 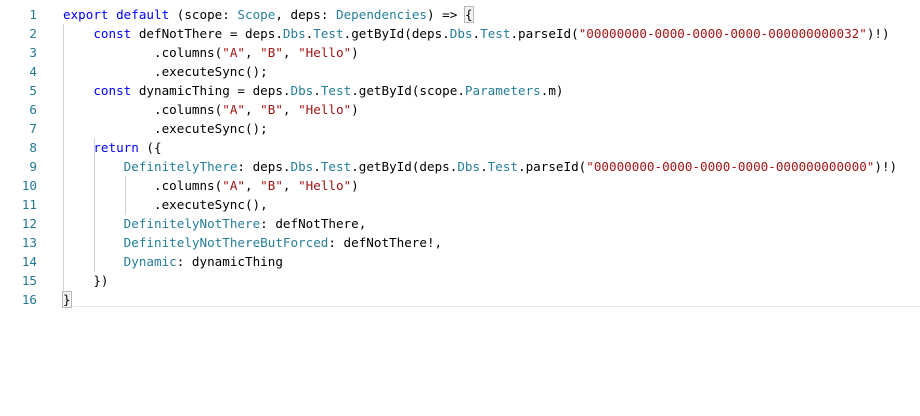 I want to click on code-line: 15 }), so click(x=460, y=280).